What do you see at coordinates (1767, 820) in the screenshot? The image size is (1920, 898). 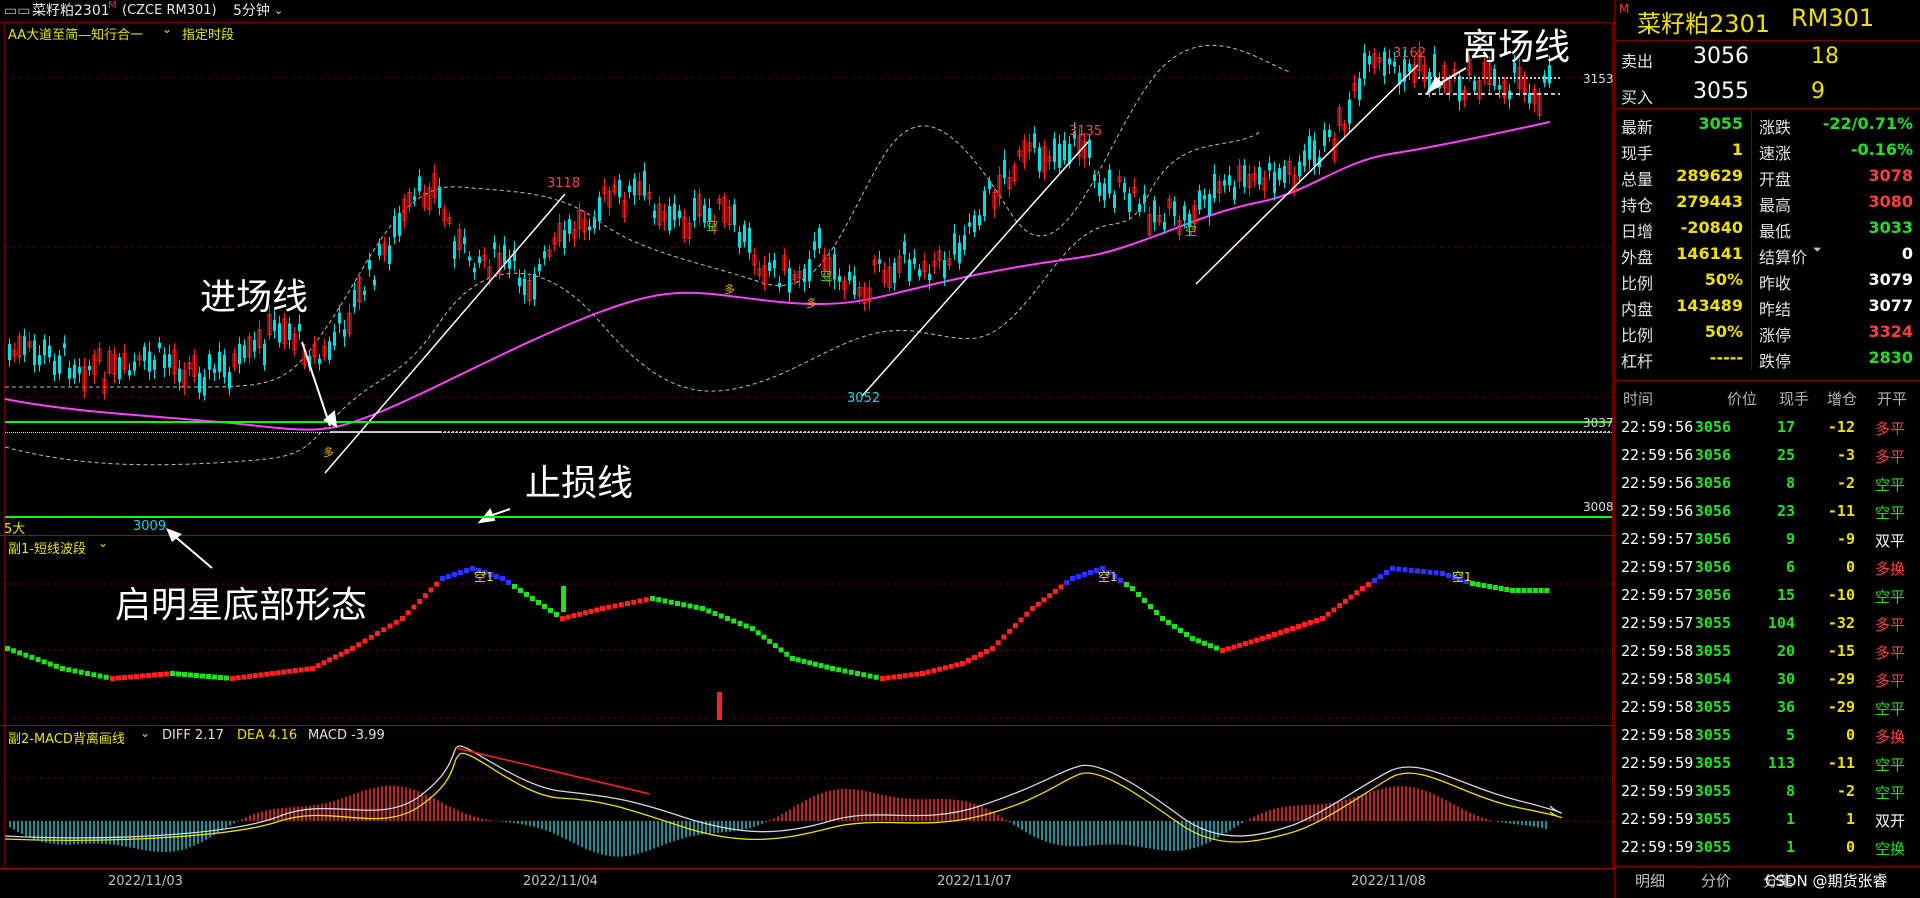 I see `trade-row: 22:59:59 3055 1 1 双开` at bounding box center [1767, 820].